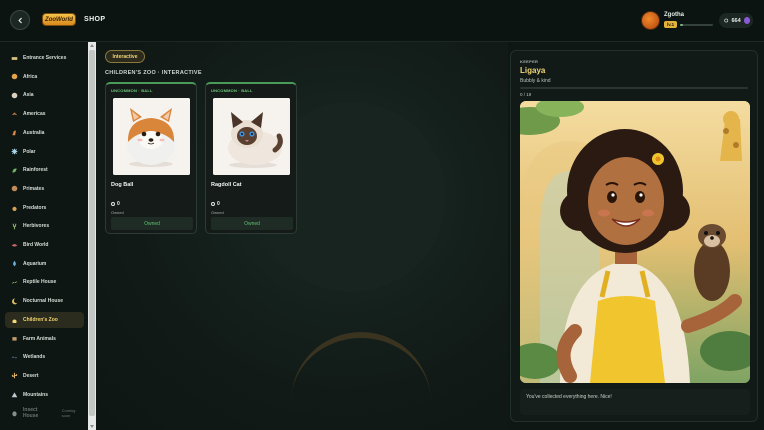 This screenshot has height=430, width=764. Describe the element at coordinates (533, 70) in the screenshot. I see `keeper-name: Ligaya` at that location.